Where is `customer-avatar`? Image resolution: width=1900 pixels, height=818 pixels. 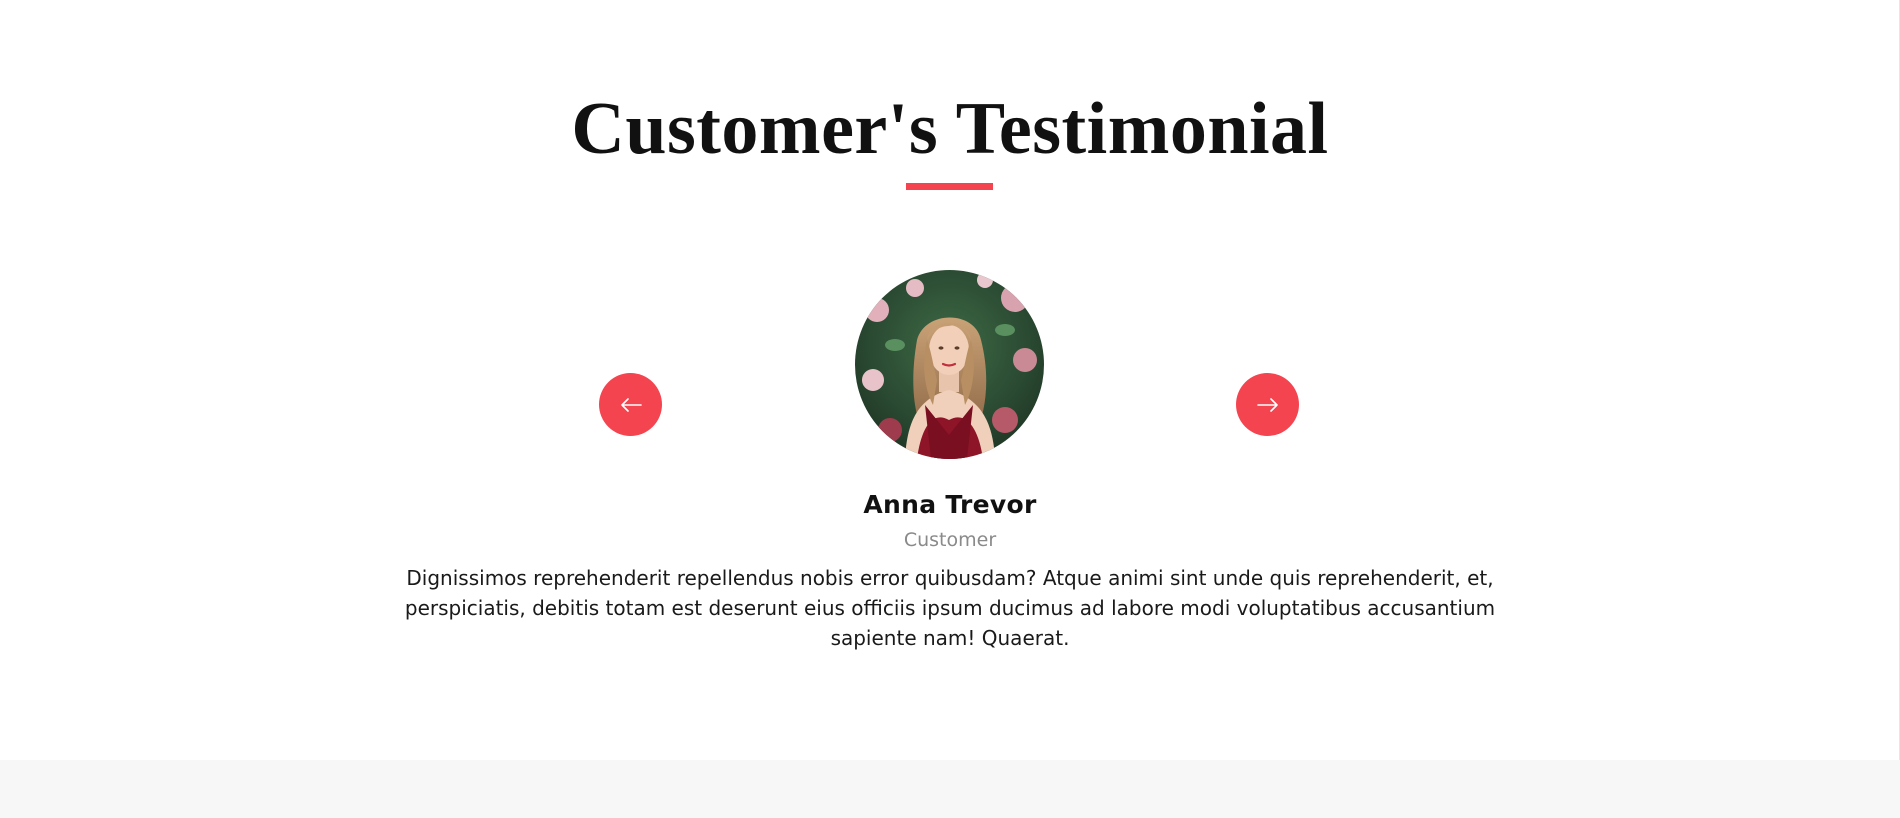 customer-avatar is located at coordinates (949, 364).